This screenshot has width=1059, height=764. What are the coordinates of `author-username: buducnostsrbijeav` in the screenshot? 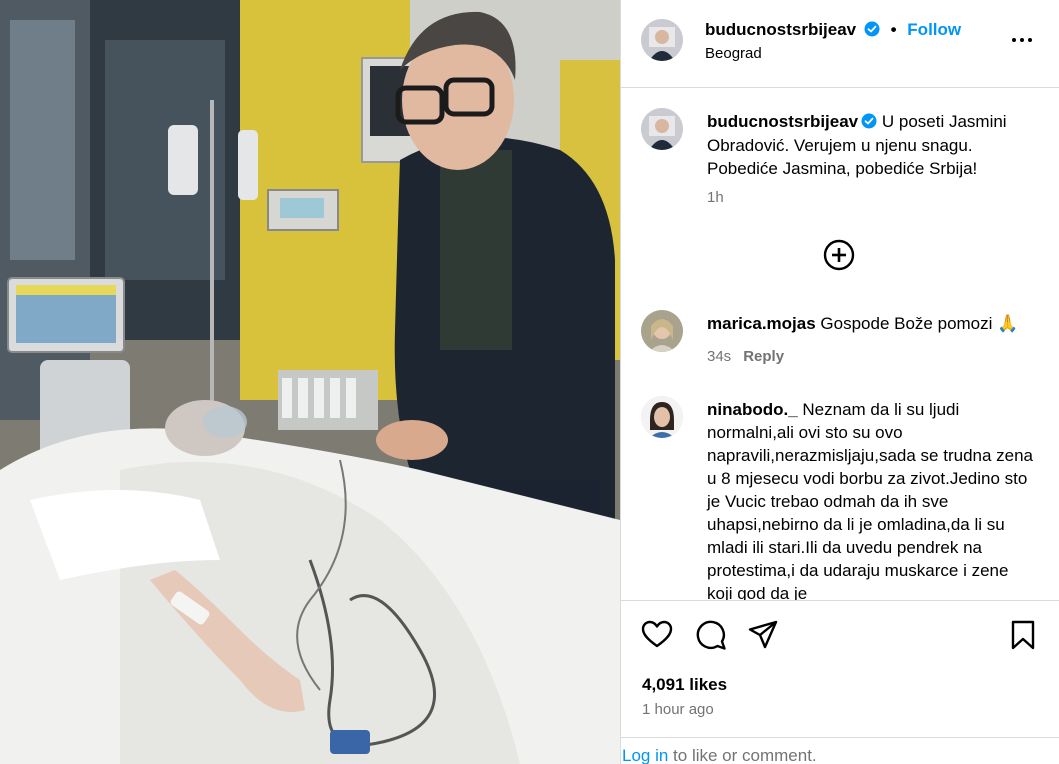 It's located at (780, 29).